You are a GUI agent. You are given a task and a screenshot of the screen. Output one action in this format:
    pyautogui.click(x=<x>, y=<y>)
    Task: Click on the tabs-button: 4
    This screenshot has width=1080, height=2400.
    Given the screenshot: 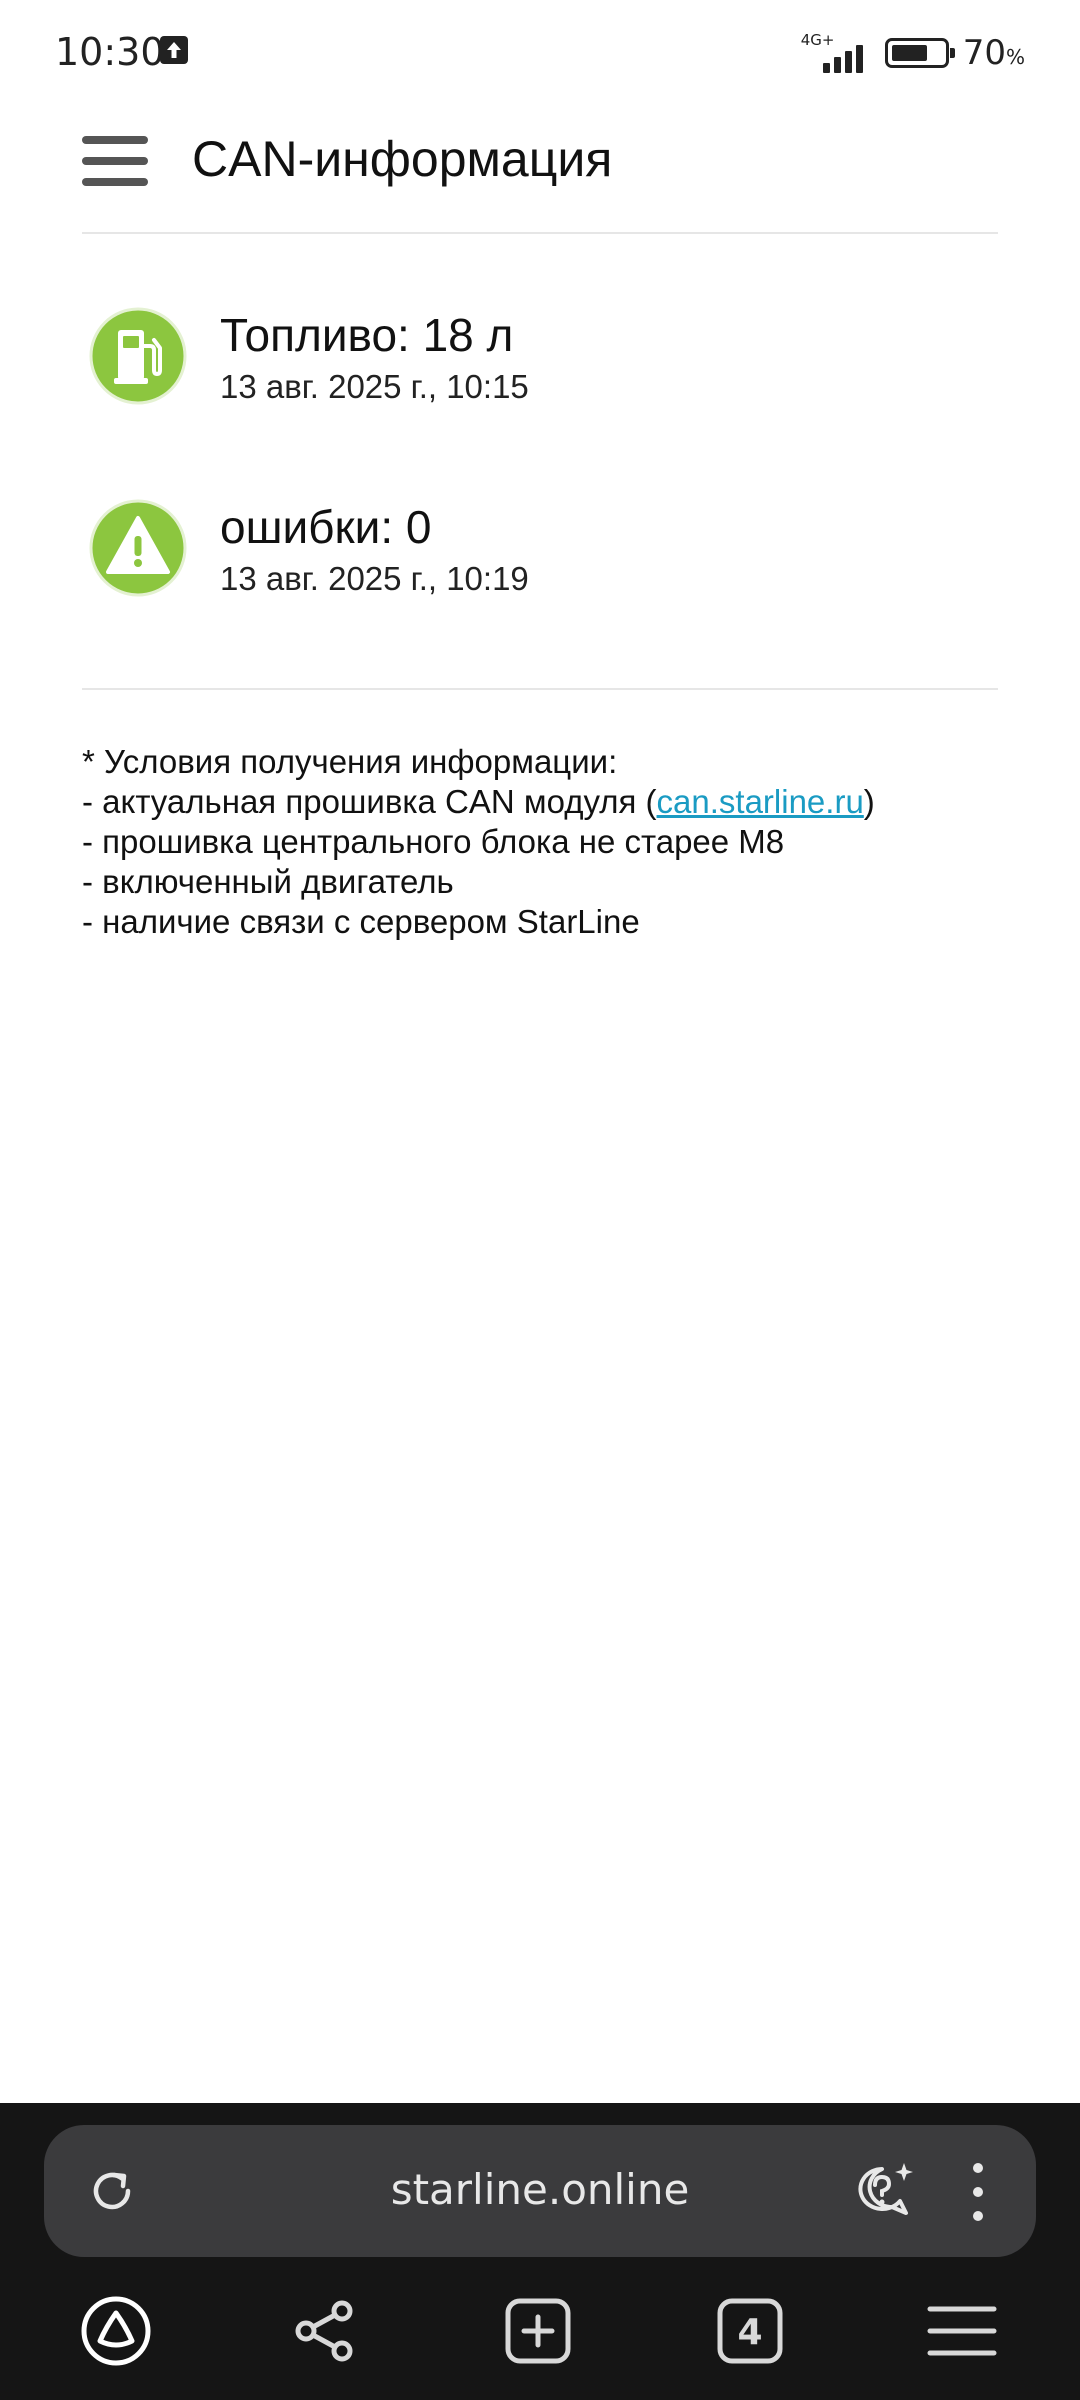 What is the action you would take?
    pyautogui.click(x=750, y=2331)
    